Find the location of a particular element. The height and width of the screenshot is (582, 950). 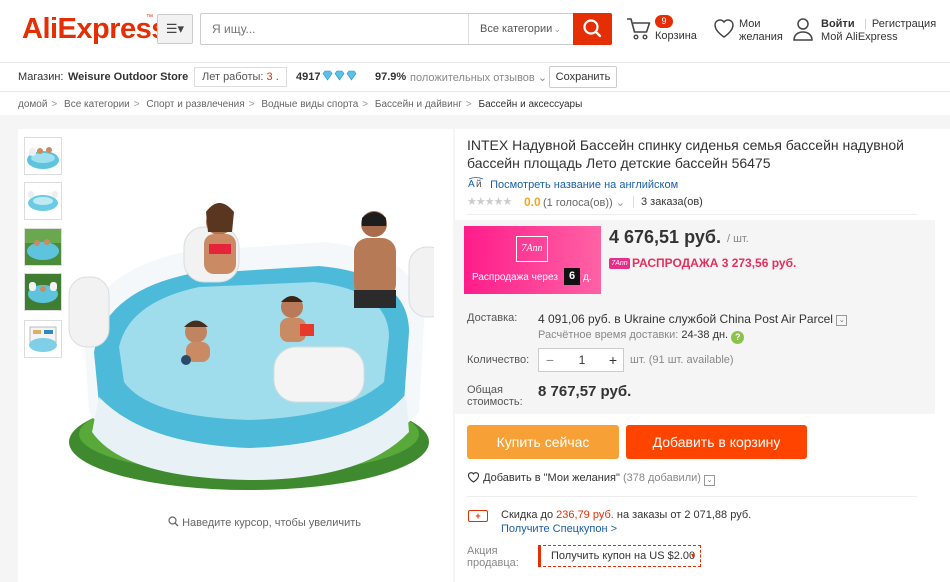

total-label-line2: стоимость: is located at coordinates (495, 402).